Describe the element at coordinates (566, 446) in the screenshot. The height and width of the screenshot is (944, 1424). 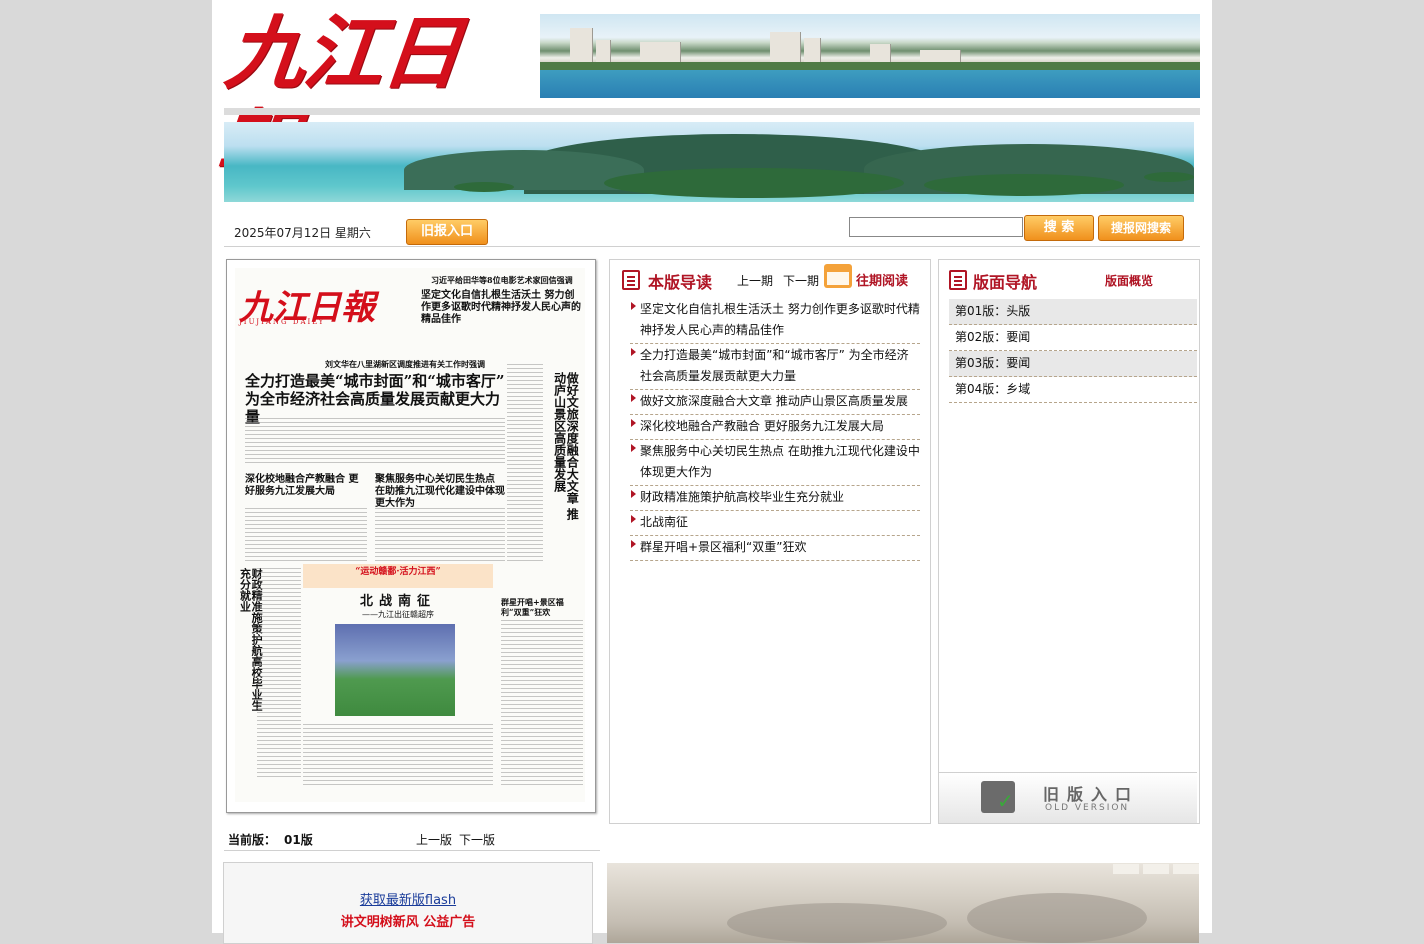
I see `paper-headline-vertical: 做好文旅深度融合大文章 推动庐山景区高质量发展` at that location.